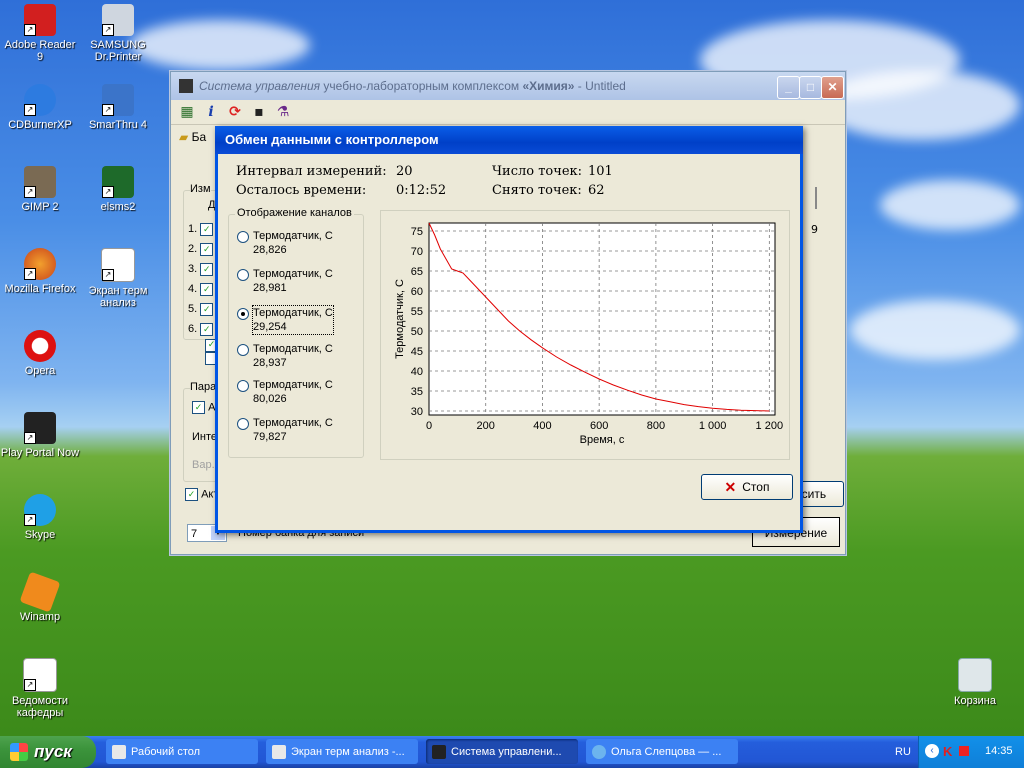  What do you see at coordinates (40, 688) in the screenshot?
I see `desktop-icon-vedomosti: ↗ Ведомости кафедры` at bounding box center [40, 688].